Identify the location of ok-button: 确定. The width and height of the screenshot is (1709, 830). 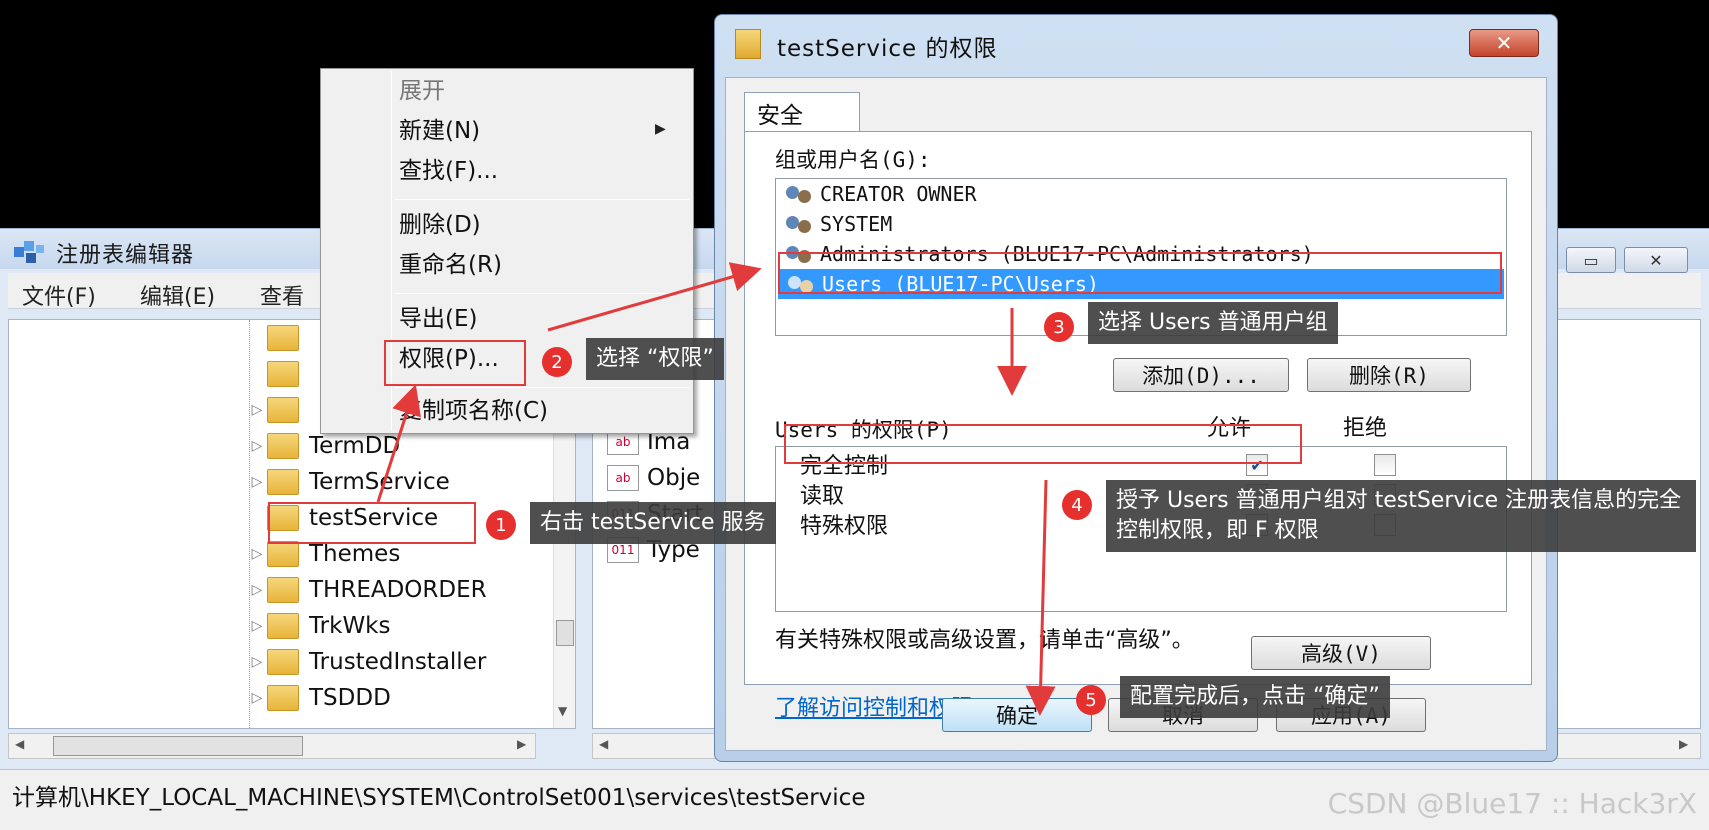
(1017, 715).